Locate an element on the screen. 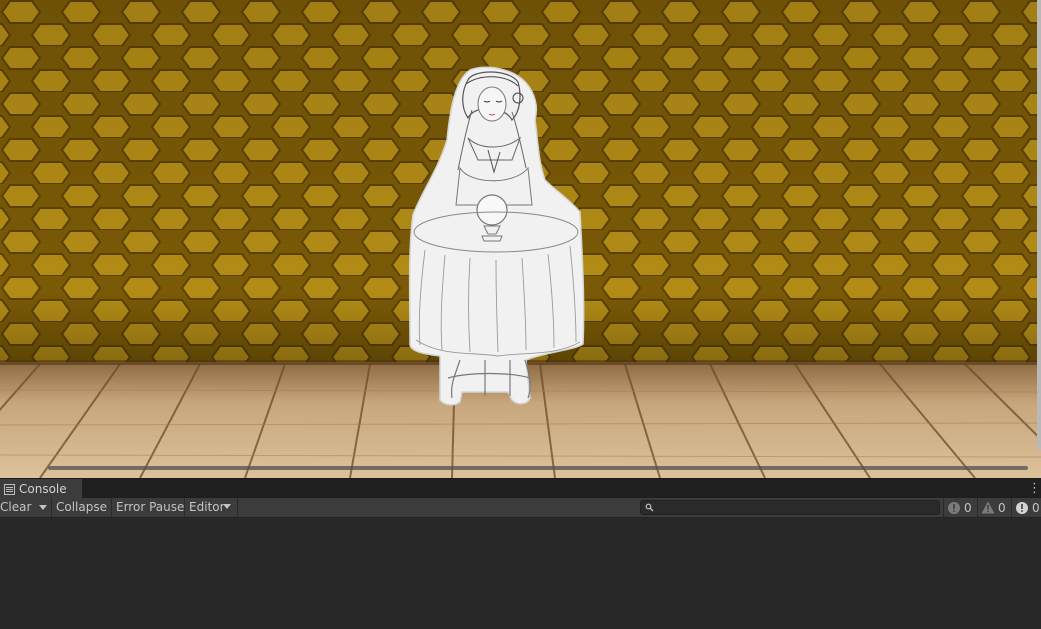 The image size is (1041, 629). console-toolbar: Clear Collapse Error Pause Editor 0 0 0 is located at coordinates (520, 508).